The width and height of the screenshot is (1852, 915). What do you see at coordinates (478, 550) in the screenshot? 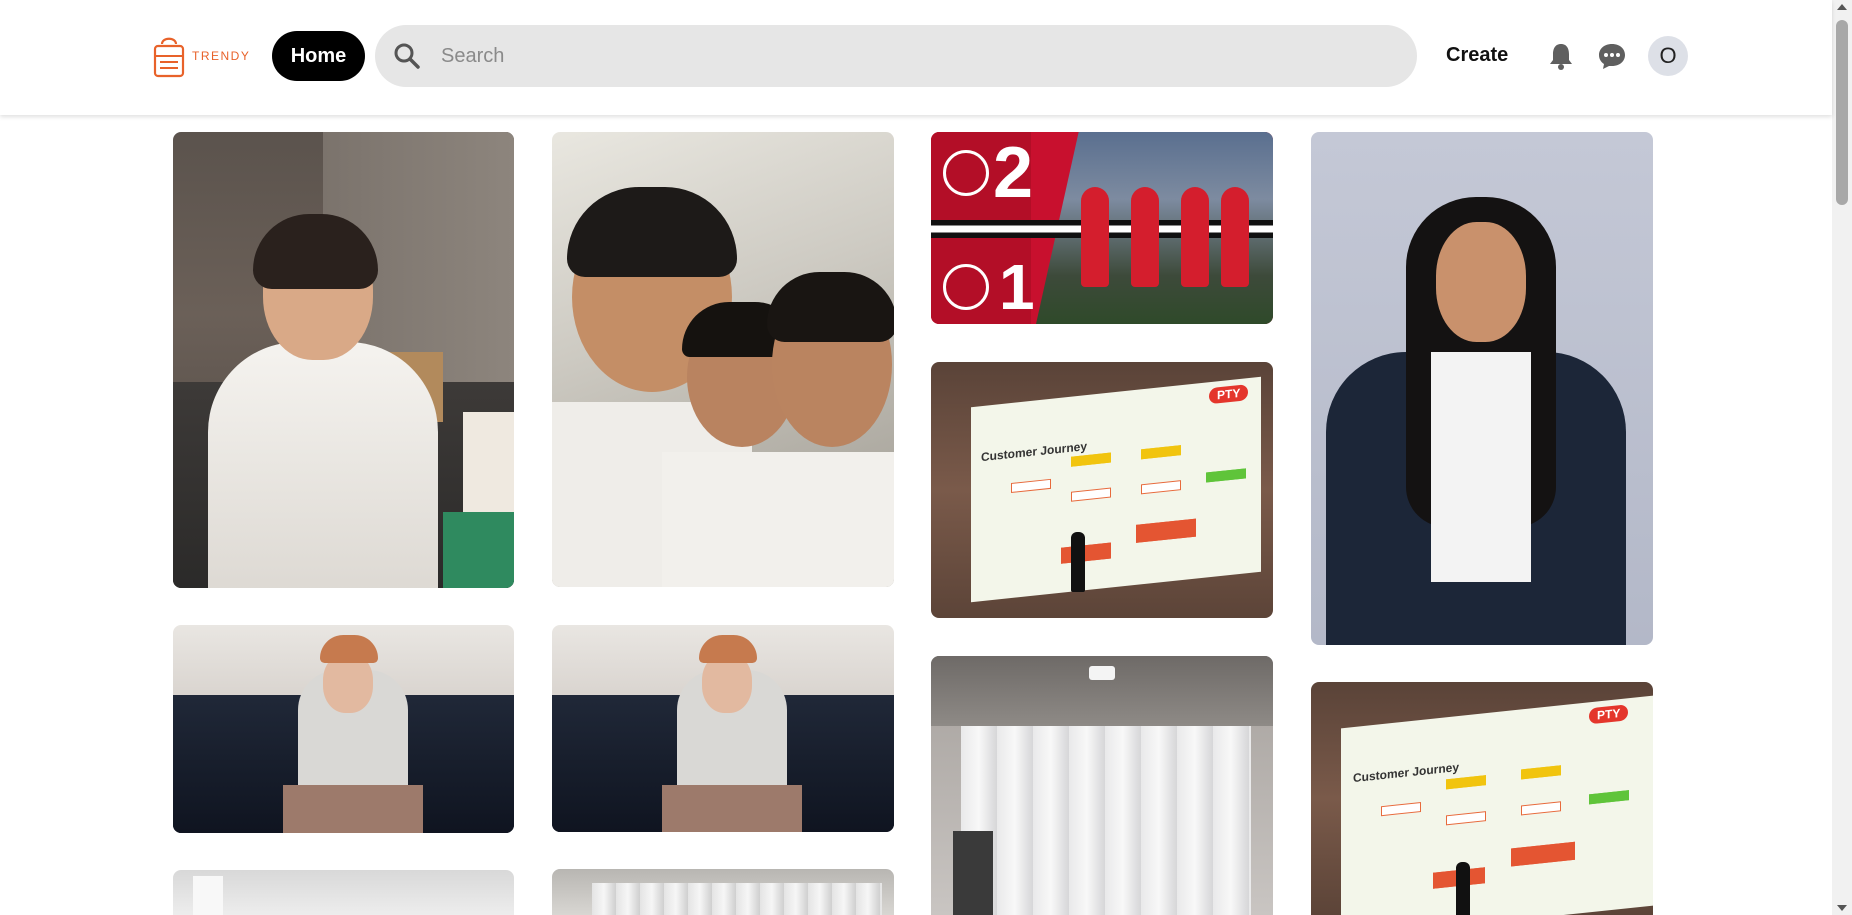
I see `pin-green-object` at bounding box center [478, 550].